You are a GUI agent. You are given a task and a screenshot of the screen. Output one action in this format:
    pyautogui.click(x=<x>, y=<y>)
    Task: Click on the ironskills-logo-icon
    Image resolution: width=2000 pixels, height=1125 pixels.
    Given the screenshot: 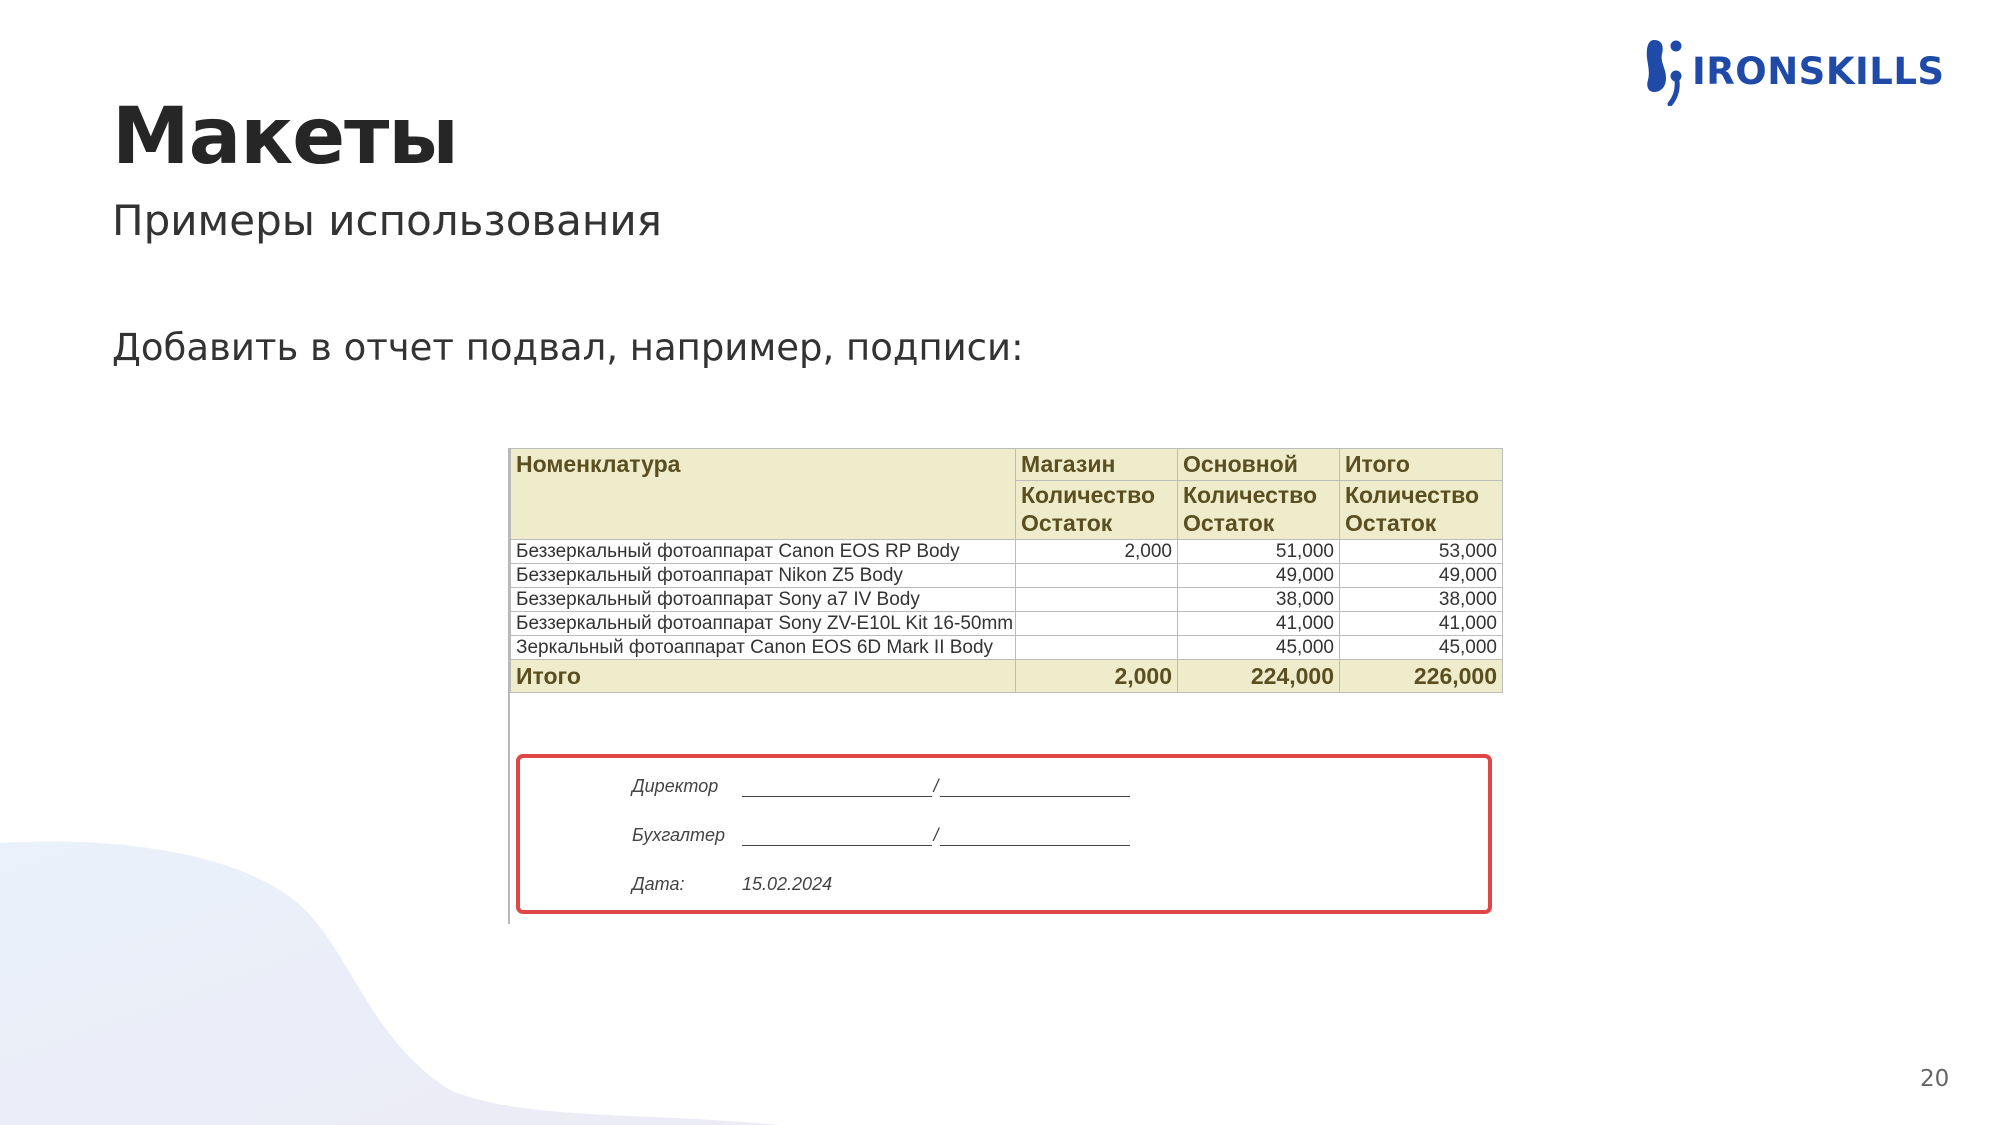 What is the action you would take?
    pyautogui.click(x=1664, y=71)
    